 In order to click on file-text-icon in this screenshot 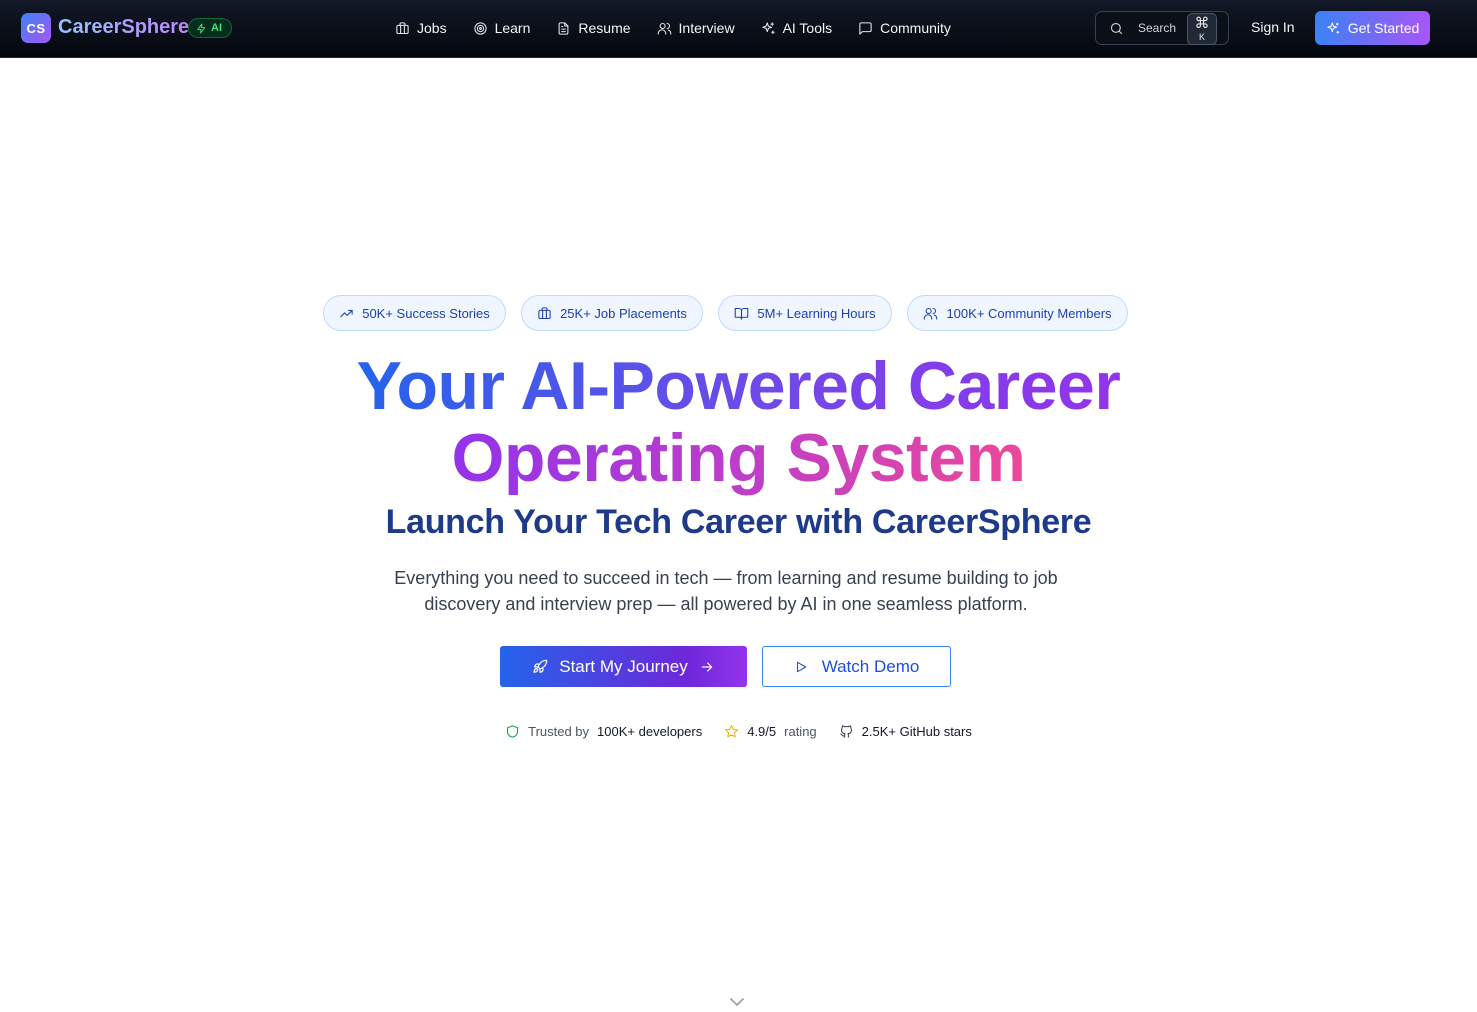, I will do `click(563, 28)`.